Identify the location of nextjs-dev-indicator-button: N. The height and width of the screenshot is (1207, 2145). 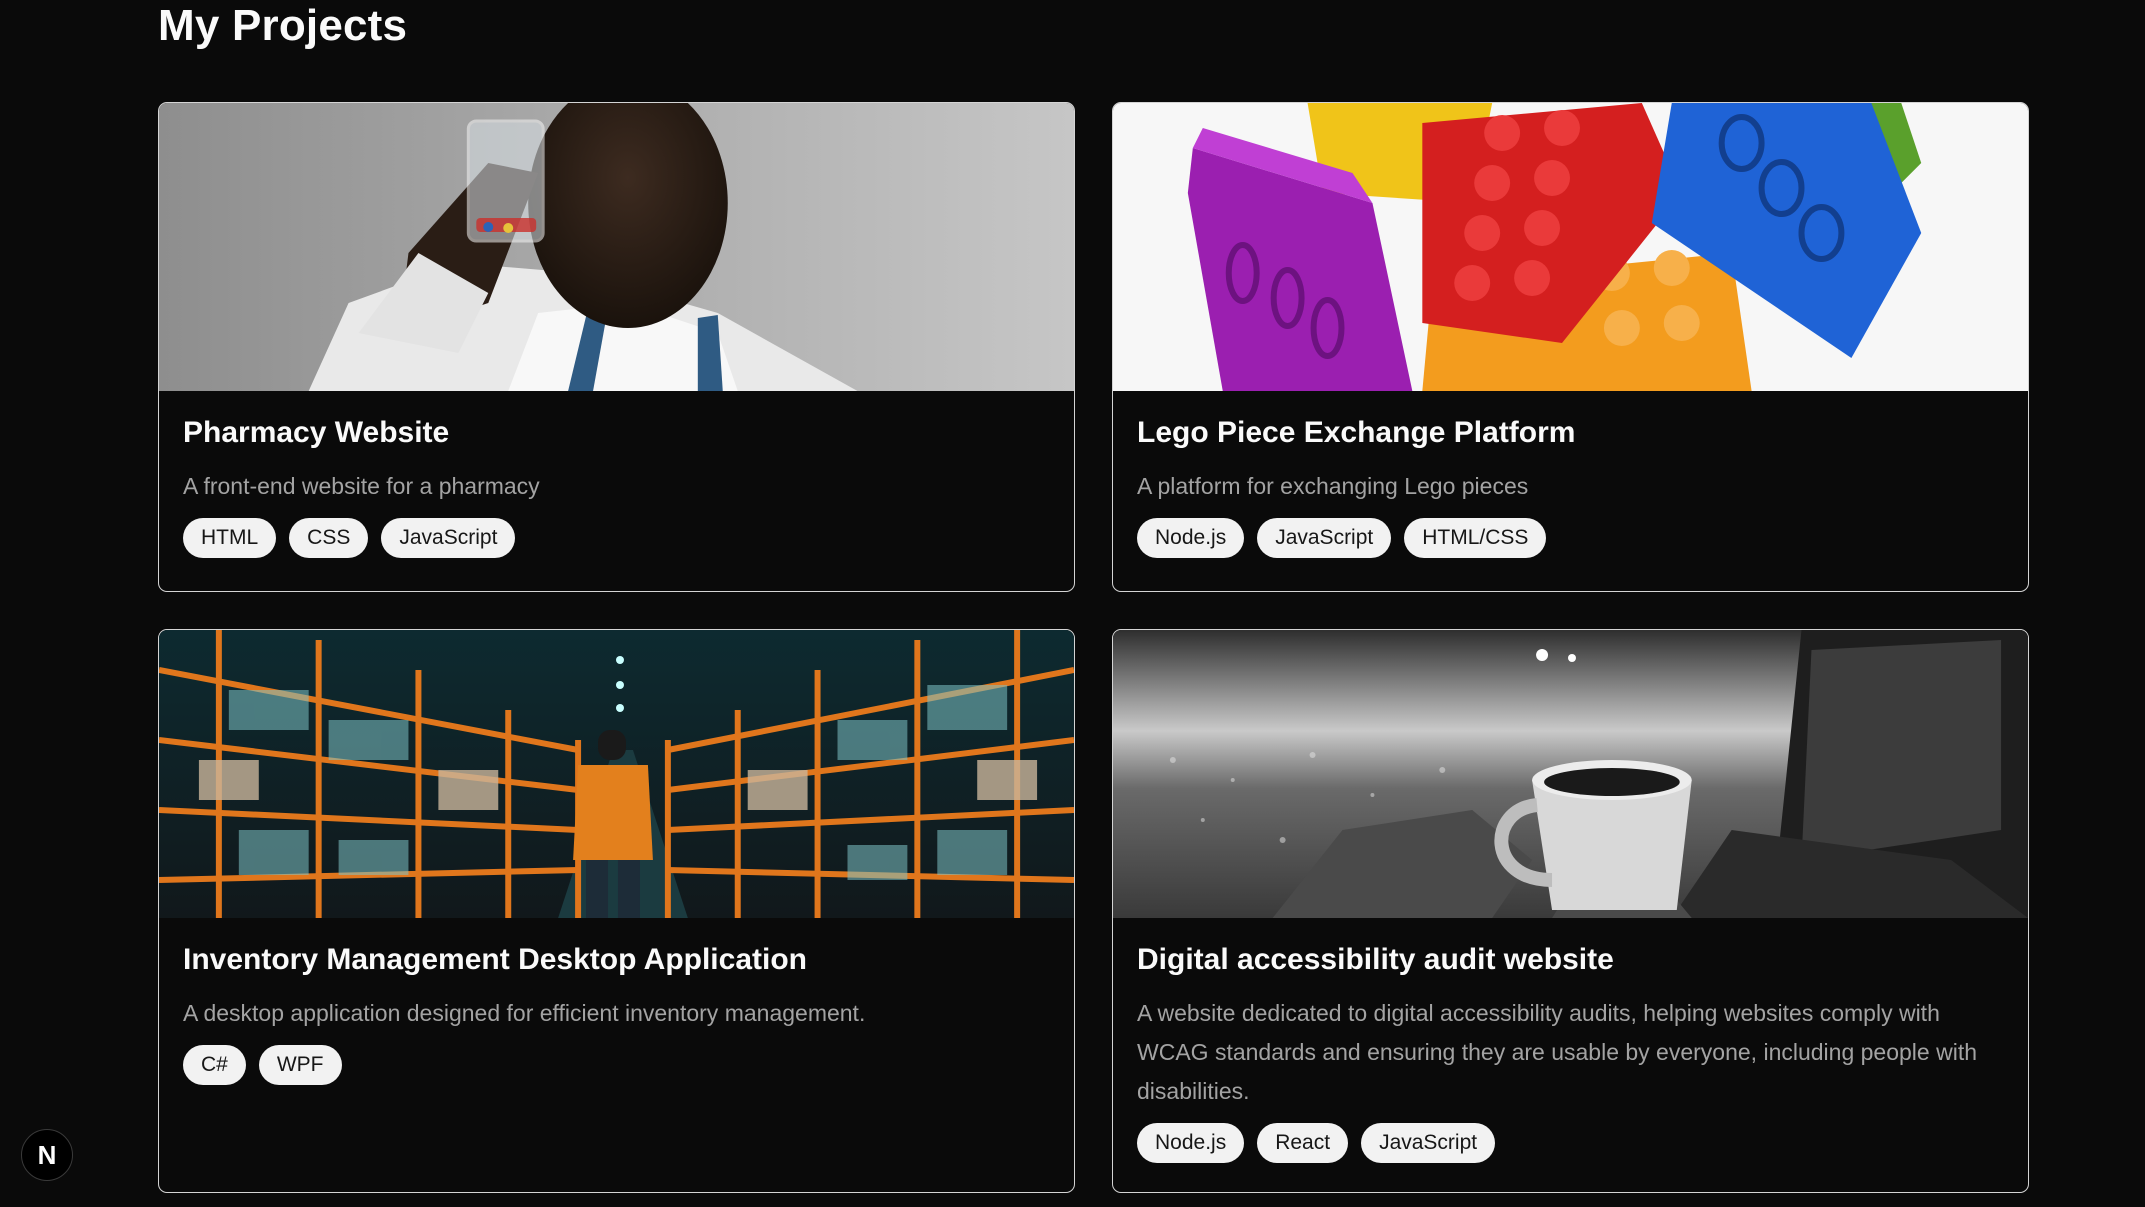
(47, 1155).